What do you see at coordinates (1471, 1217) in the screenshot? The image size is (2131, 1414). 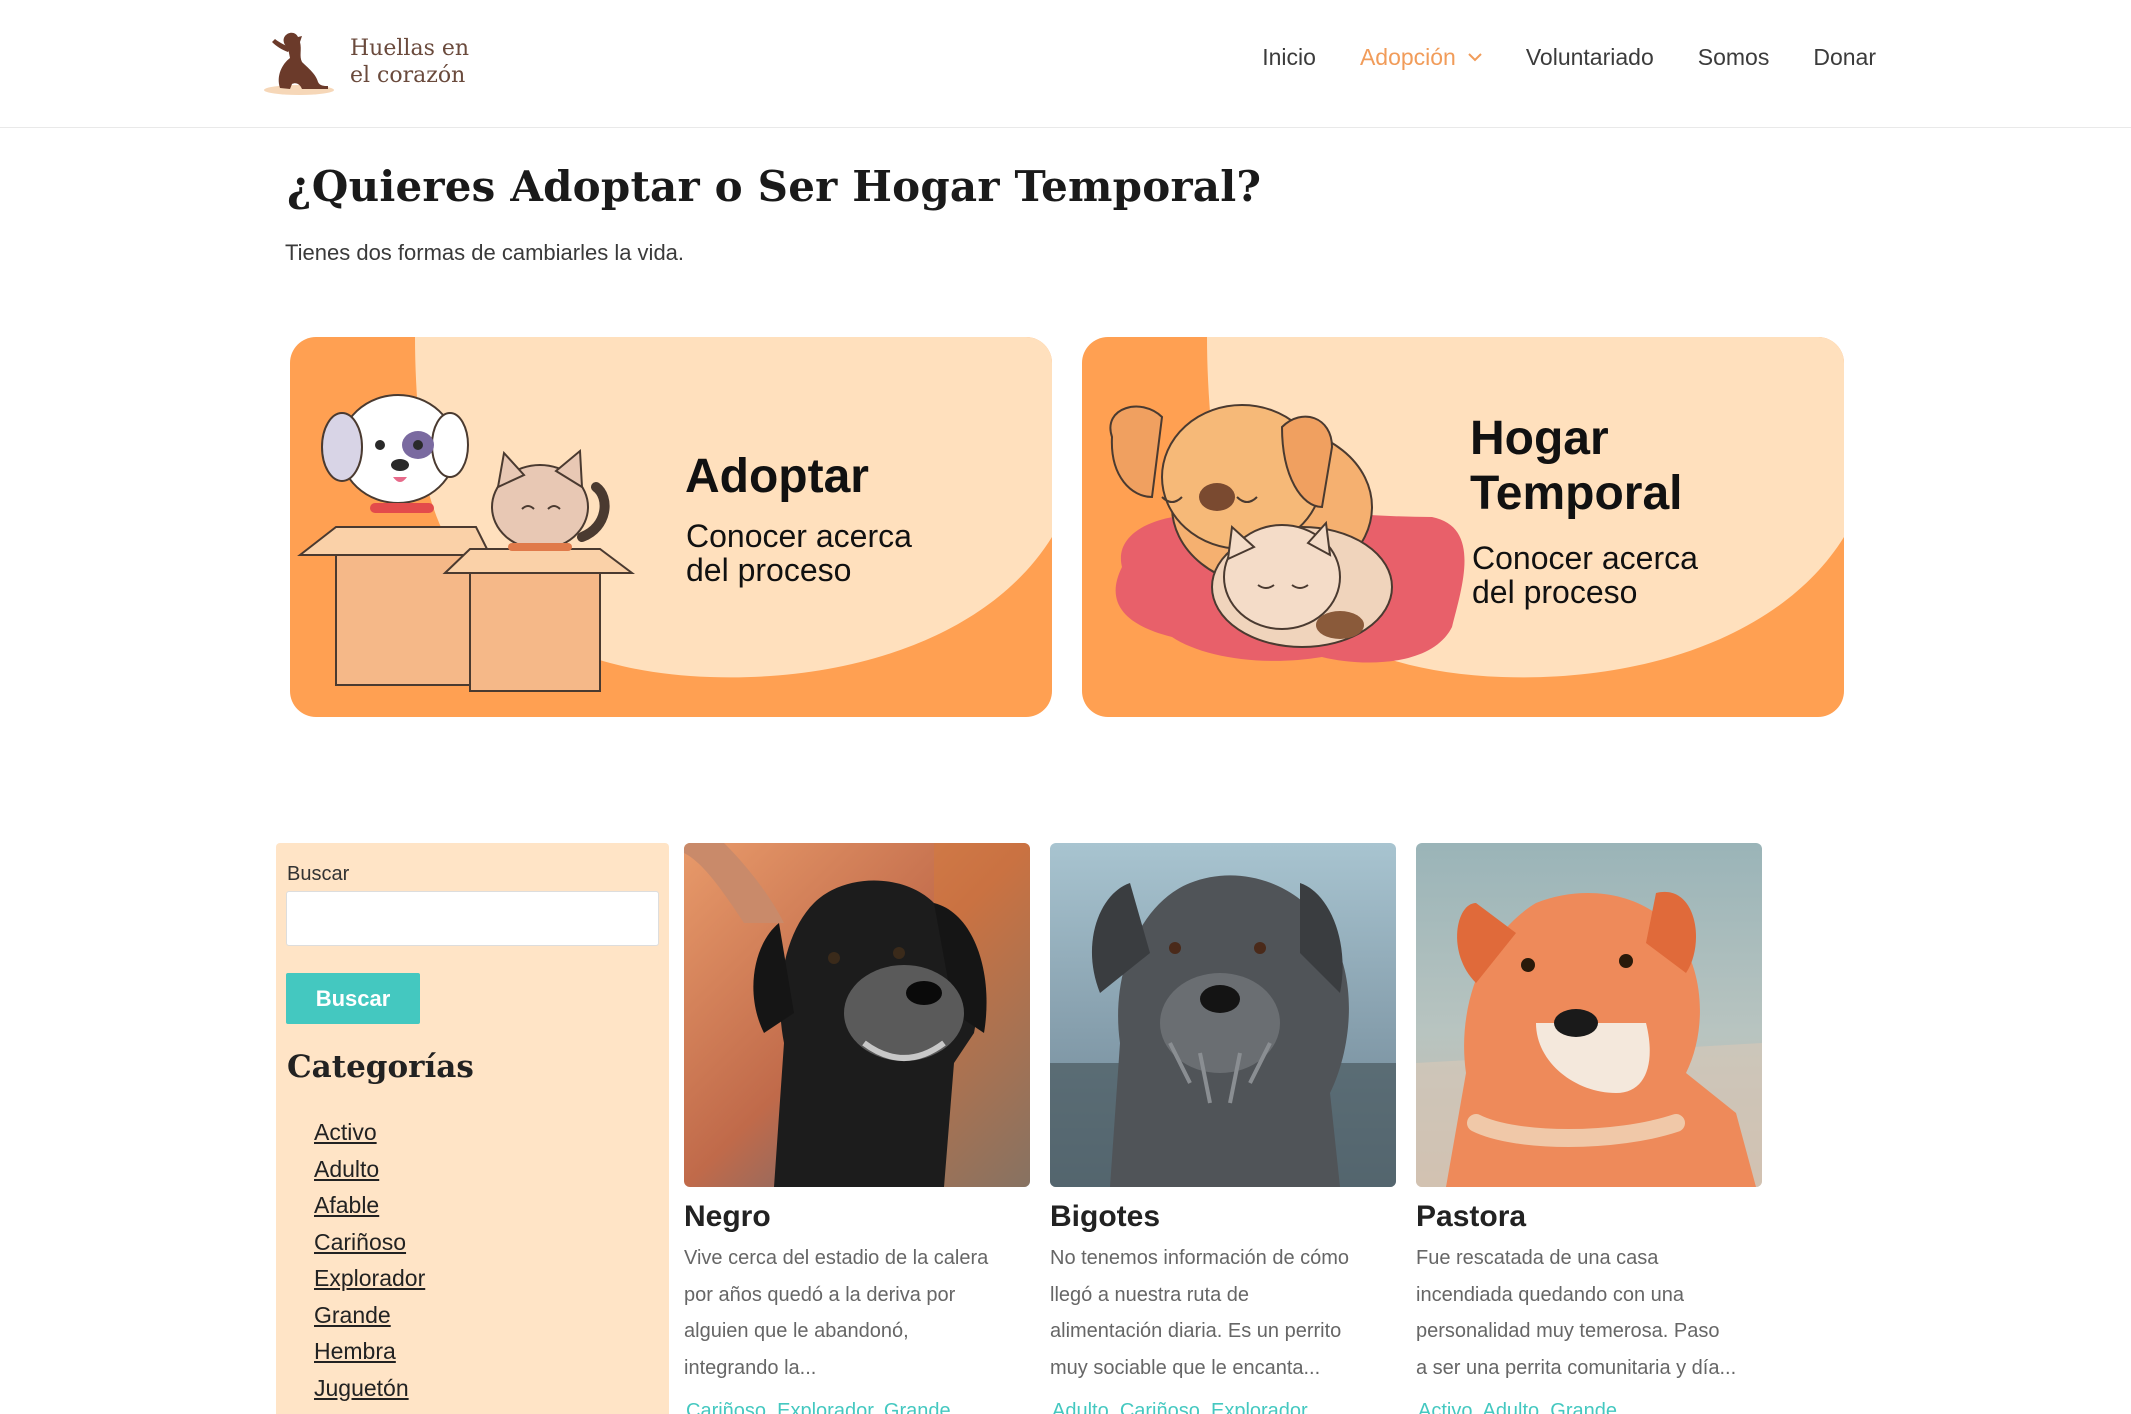 I see `pet-name-pastora: Pastora` at bounding box center [1471, 1217].